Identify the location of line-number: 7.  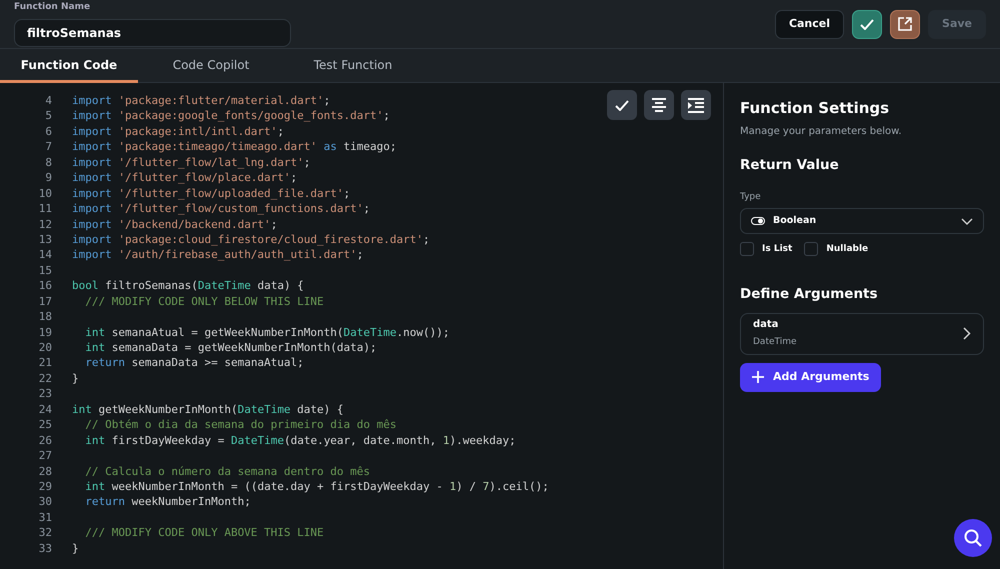
(48, 147).